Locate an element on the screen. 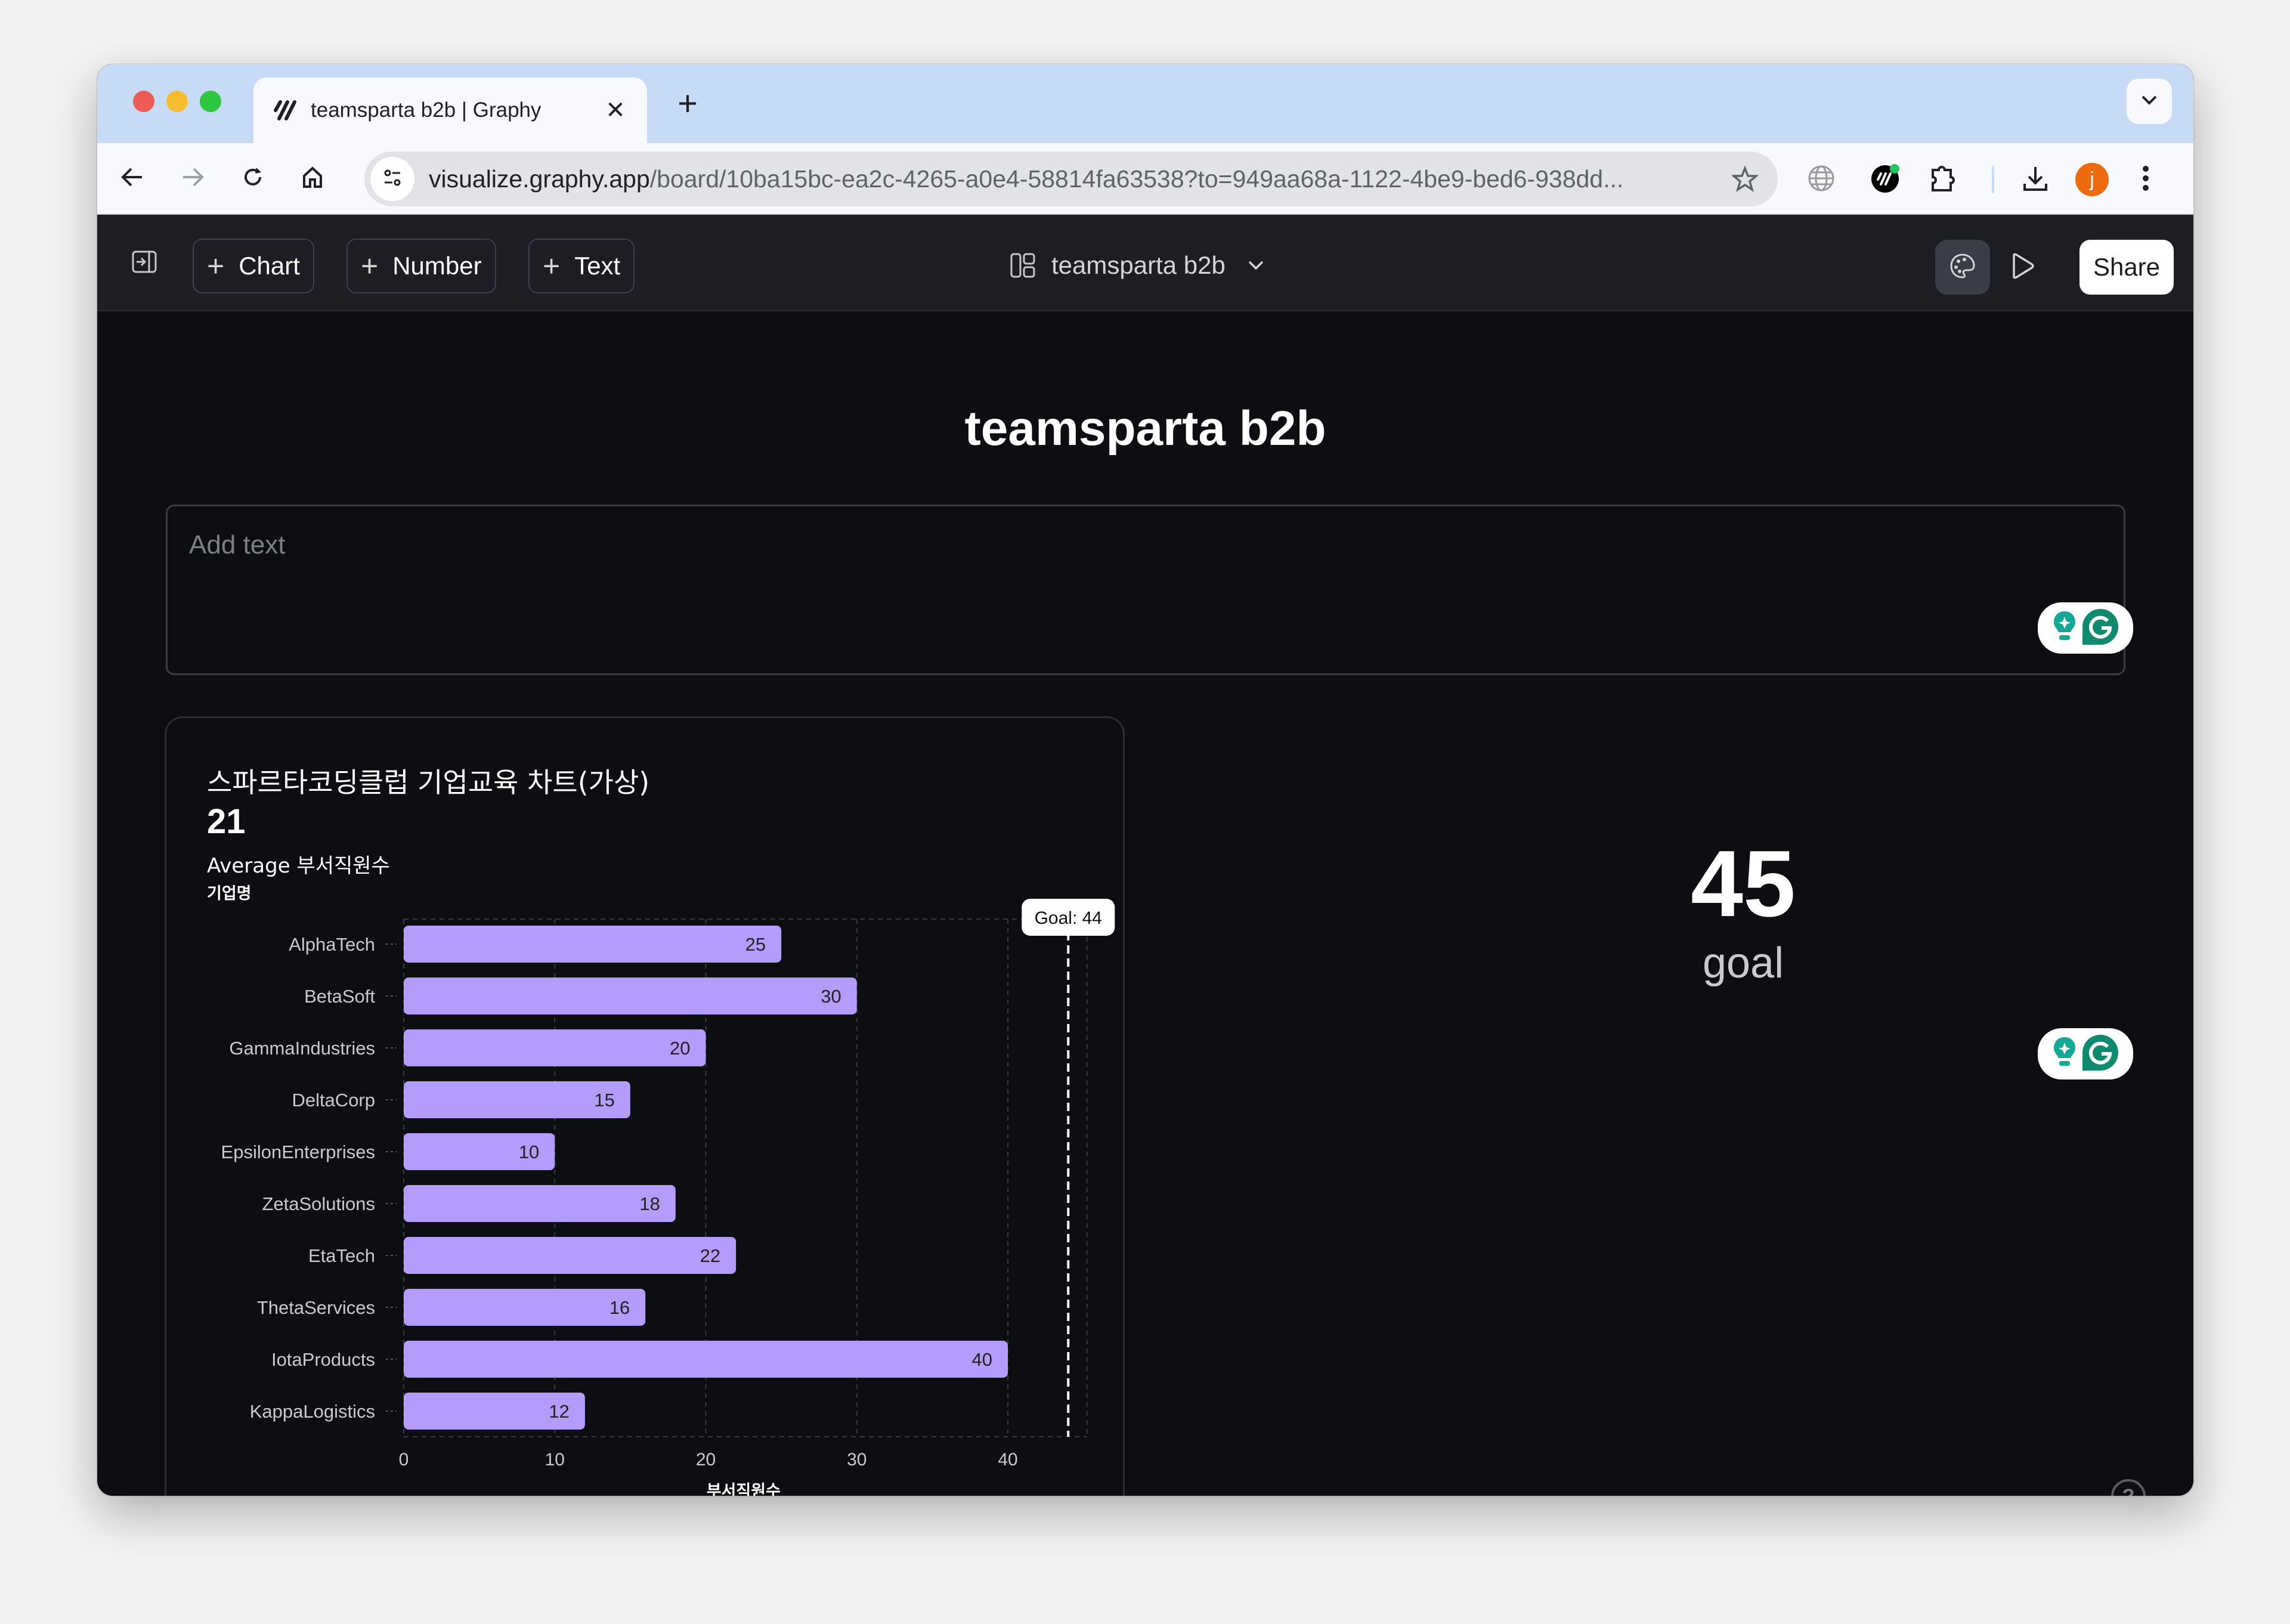 The image size is (2290, 1624). reload-button is located at coordinates (253, 178).